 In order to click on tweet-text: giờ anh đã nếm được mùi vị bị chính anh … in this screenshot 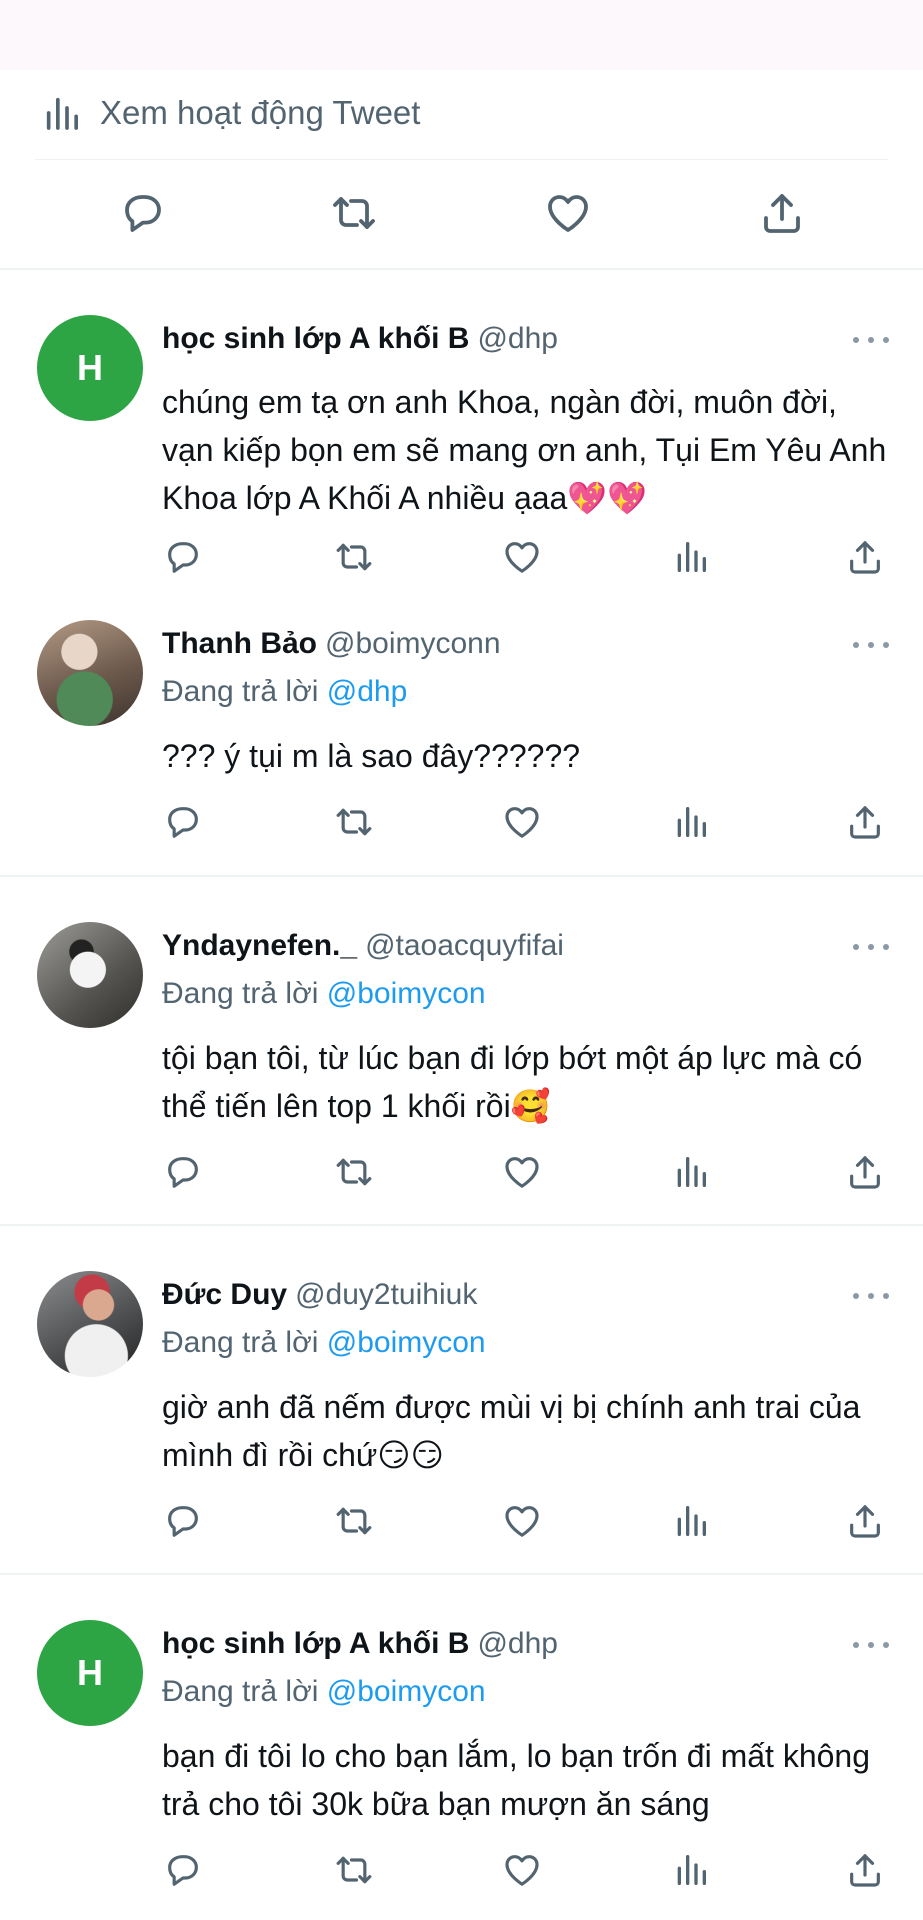, I will do `click(511, 1431)`.